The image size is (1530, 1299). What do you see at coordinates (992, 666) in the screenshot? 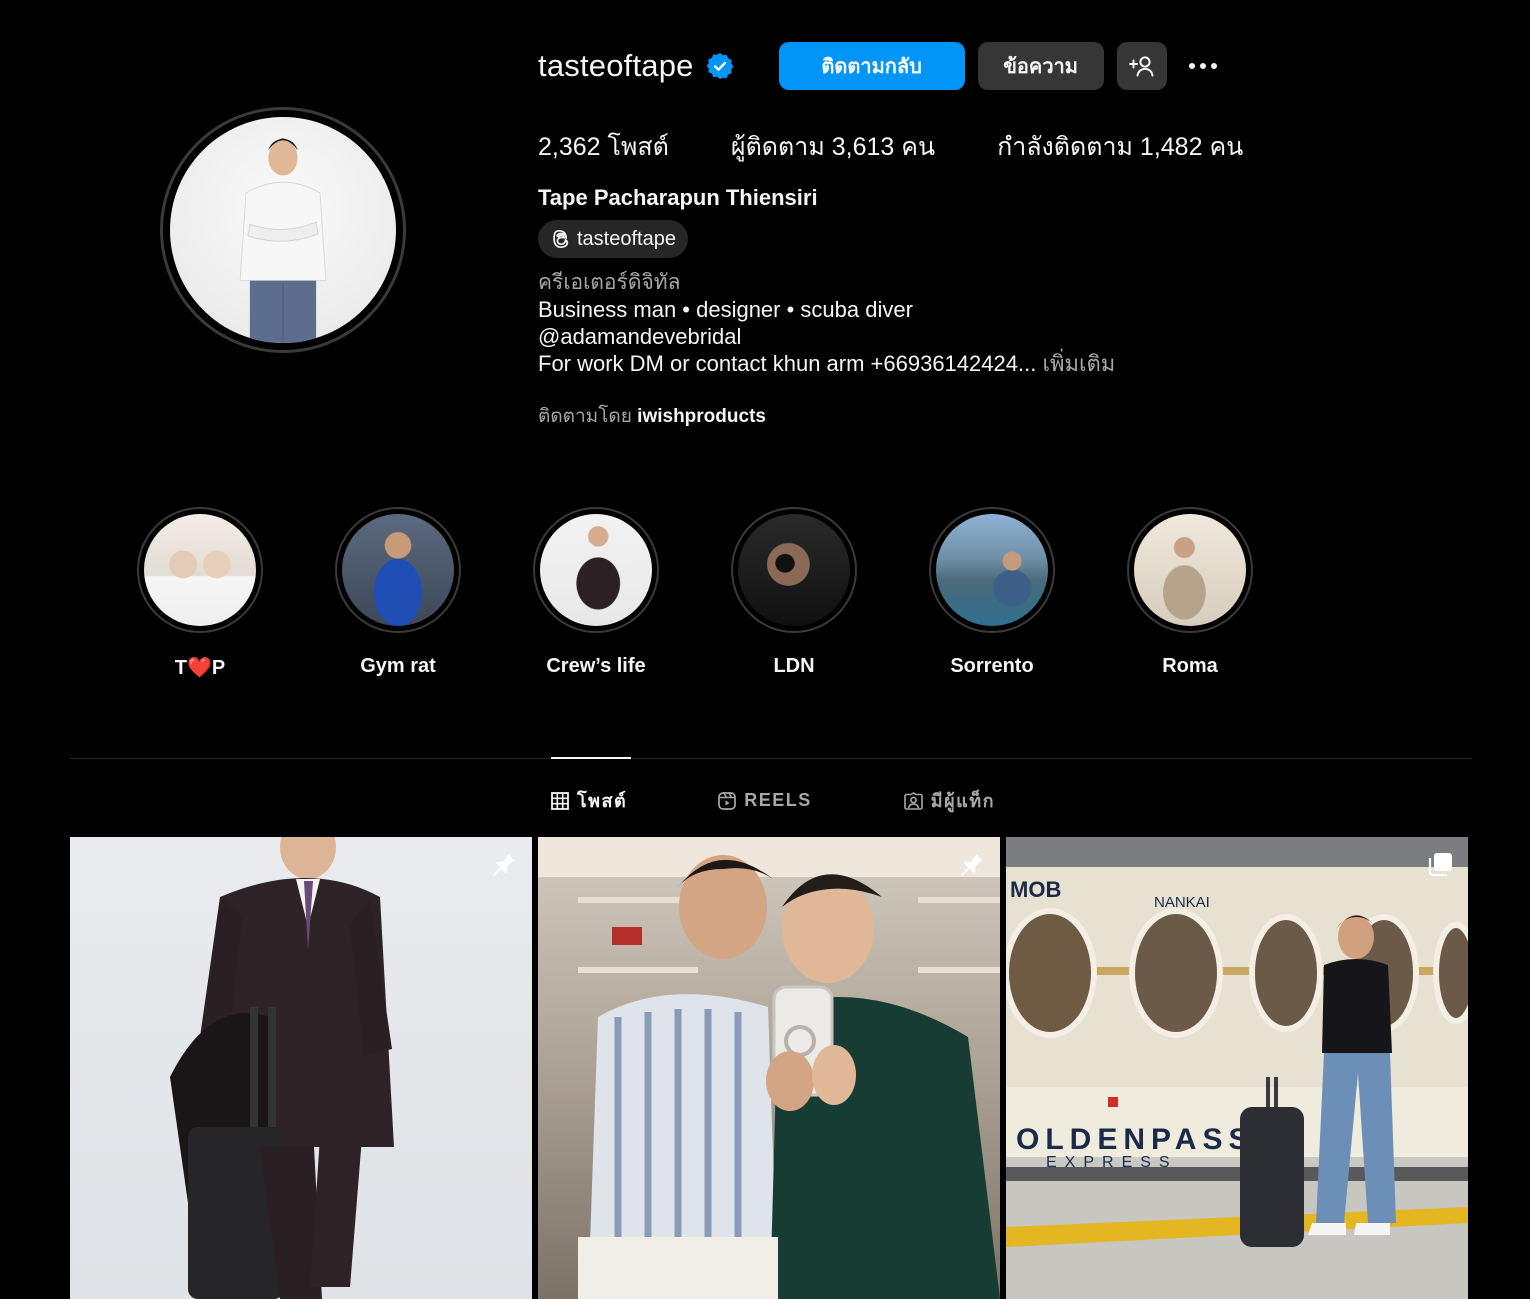
I see `highlight-label: Sorrento` at bounding box center [992, 666].